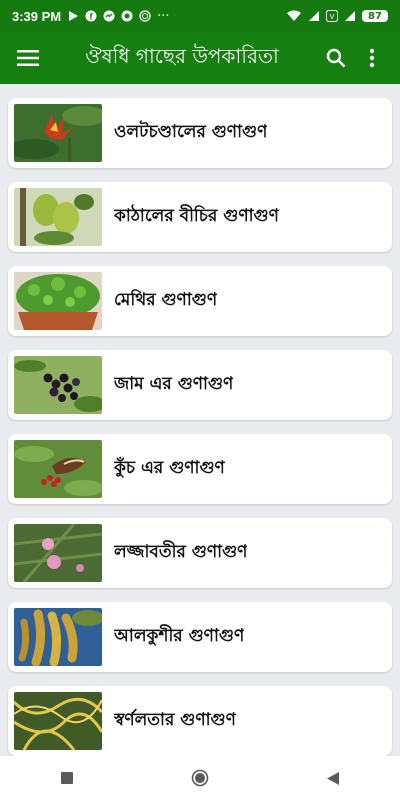  I want to click on list-item-3: মেথির গুণাগুণ, so click(200, 301).